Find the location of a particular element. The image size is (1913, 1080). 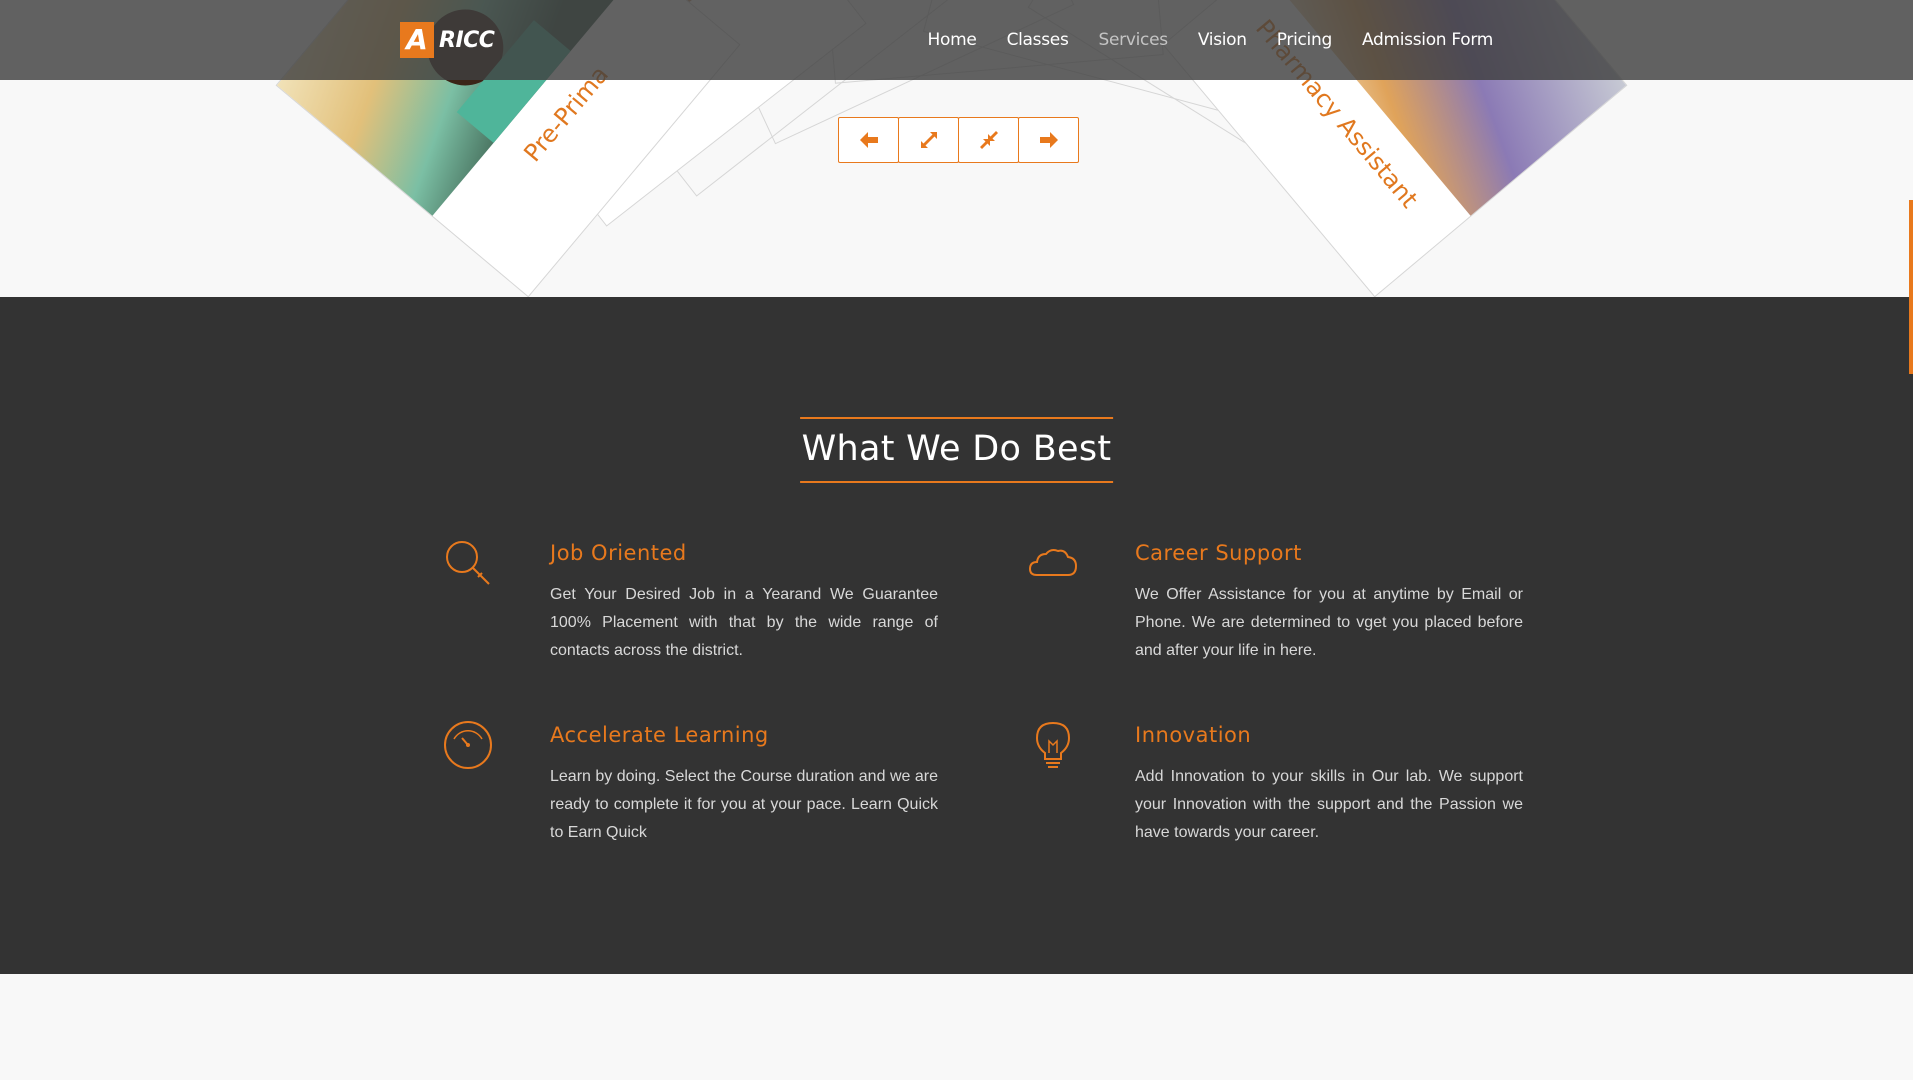

expand-icon is located at coordinates (928, 140).